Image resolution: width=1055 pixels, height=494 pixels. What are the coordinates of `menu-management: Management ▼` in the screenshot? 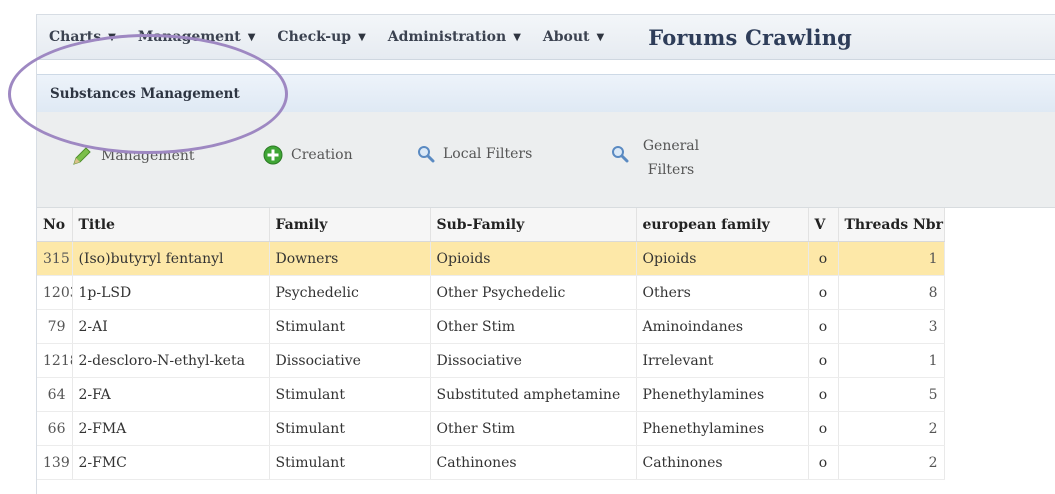 It's located at (197, 37).